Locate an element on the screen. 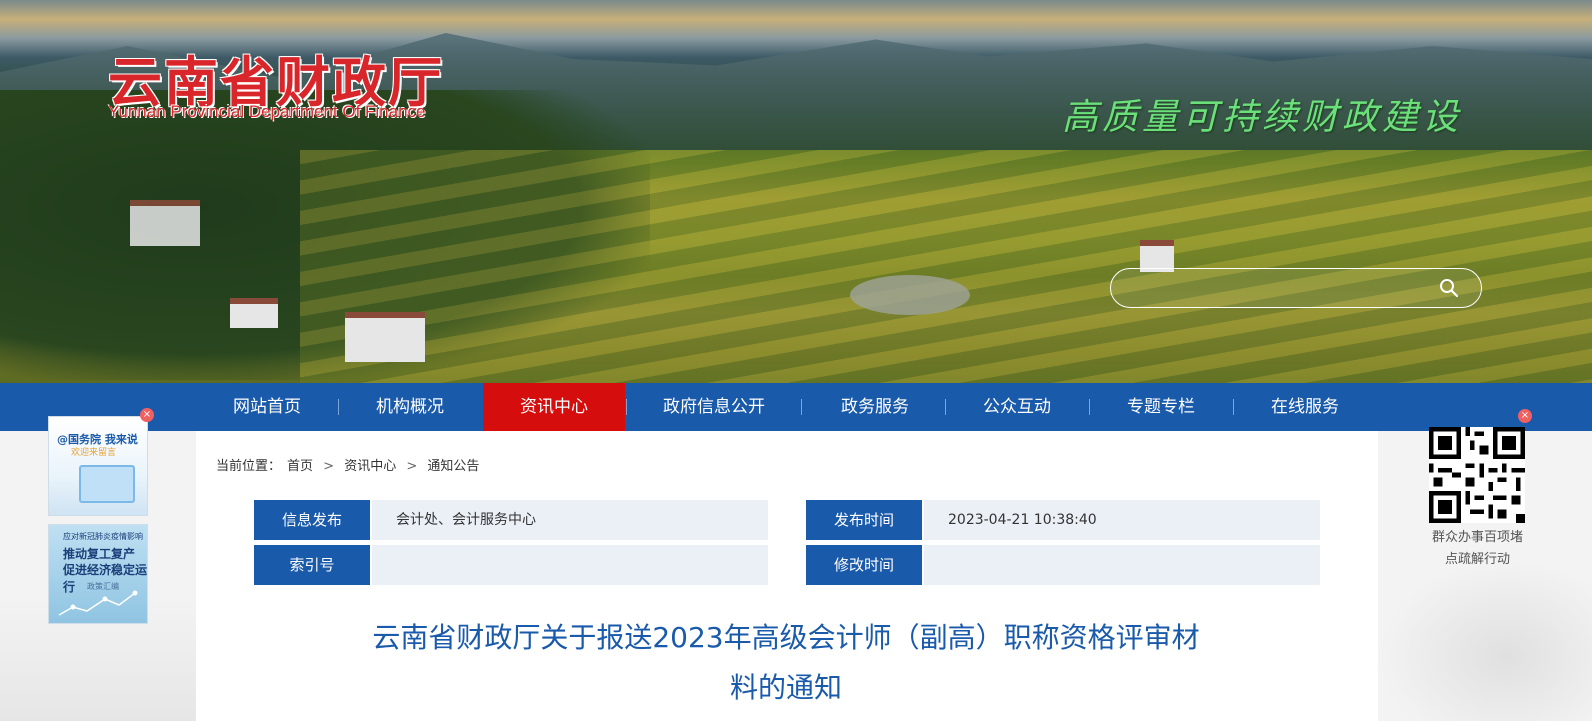 This screenshot has height=721, width=1592. decor-bottom-right is located at coordinates (1485, 640).